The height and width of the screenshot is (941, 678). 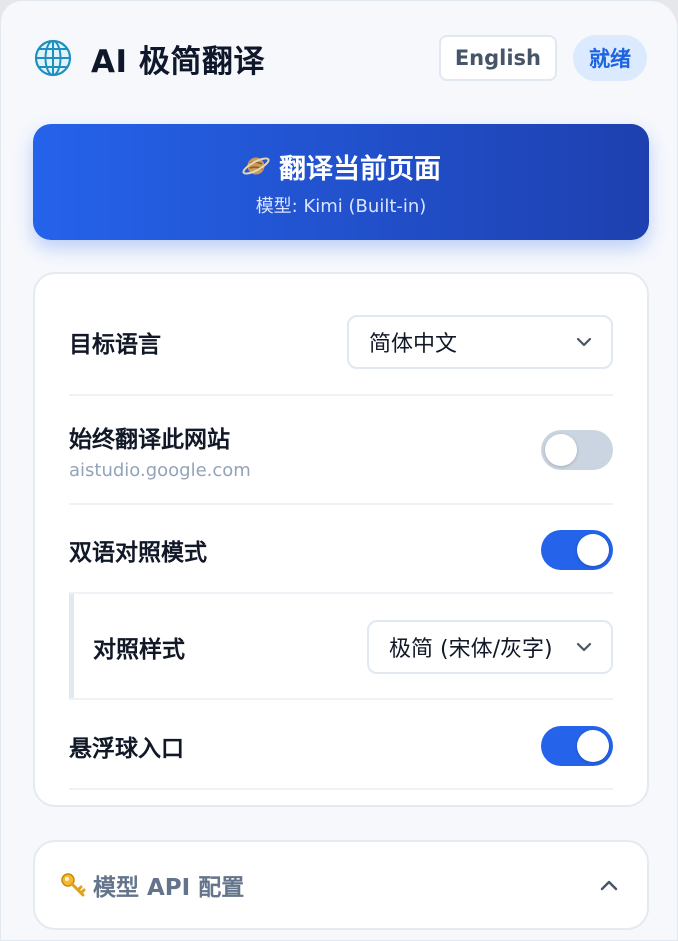 I want to click on translate-button-main: 翻译当前页面, so click(x=341, y=166).